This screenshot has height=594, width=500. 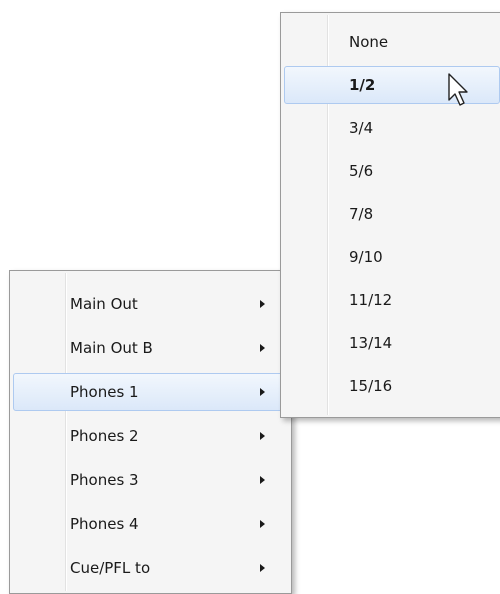 I want to click on menu-item-label: Phones 1, so click(x=104, y=392).